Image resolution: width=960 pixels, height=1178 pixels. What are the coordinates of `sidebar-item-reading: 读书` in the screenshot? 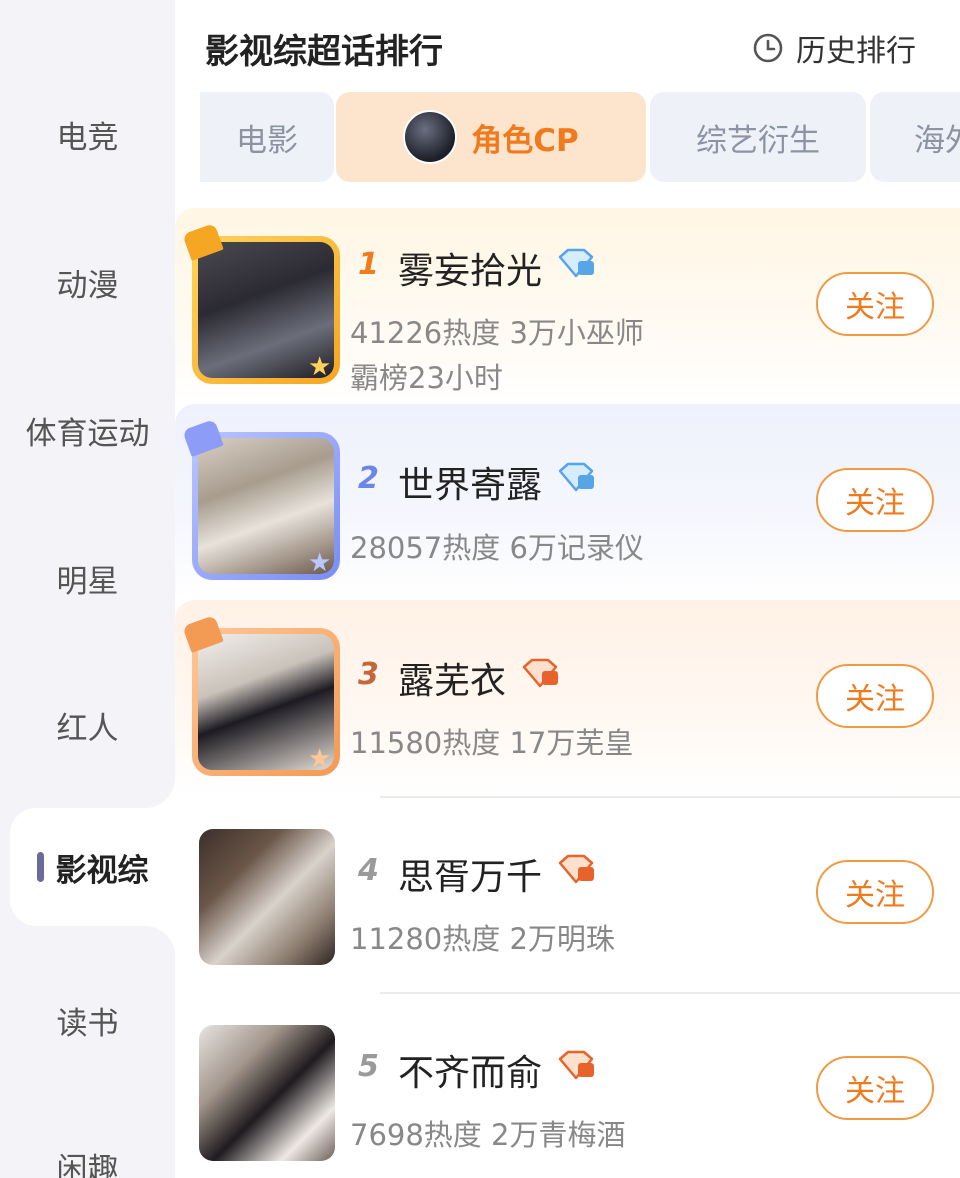 It's located at (87, 1020).